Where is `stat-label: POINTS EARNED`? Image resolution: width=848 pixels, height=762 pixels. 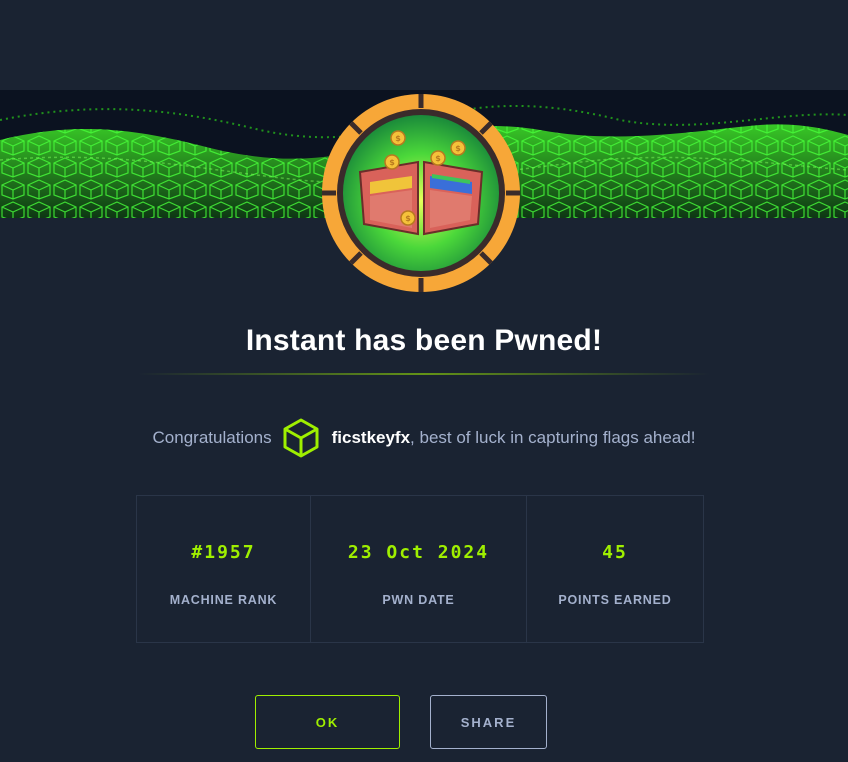
stat-label: POINTS EARNED is located at coordinates (615, 600).